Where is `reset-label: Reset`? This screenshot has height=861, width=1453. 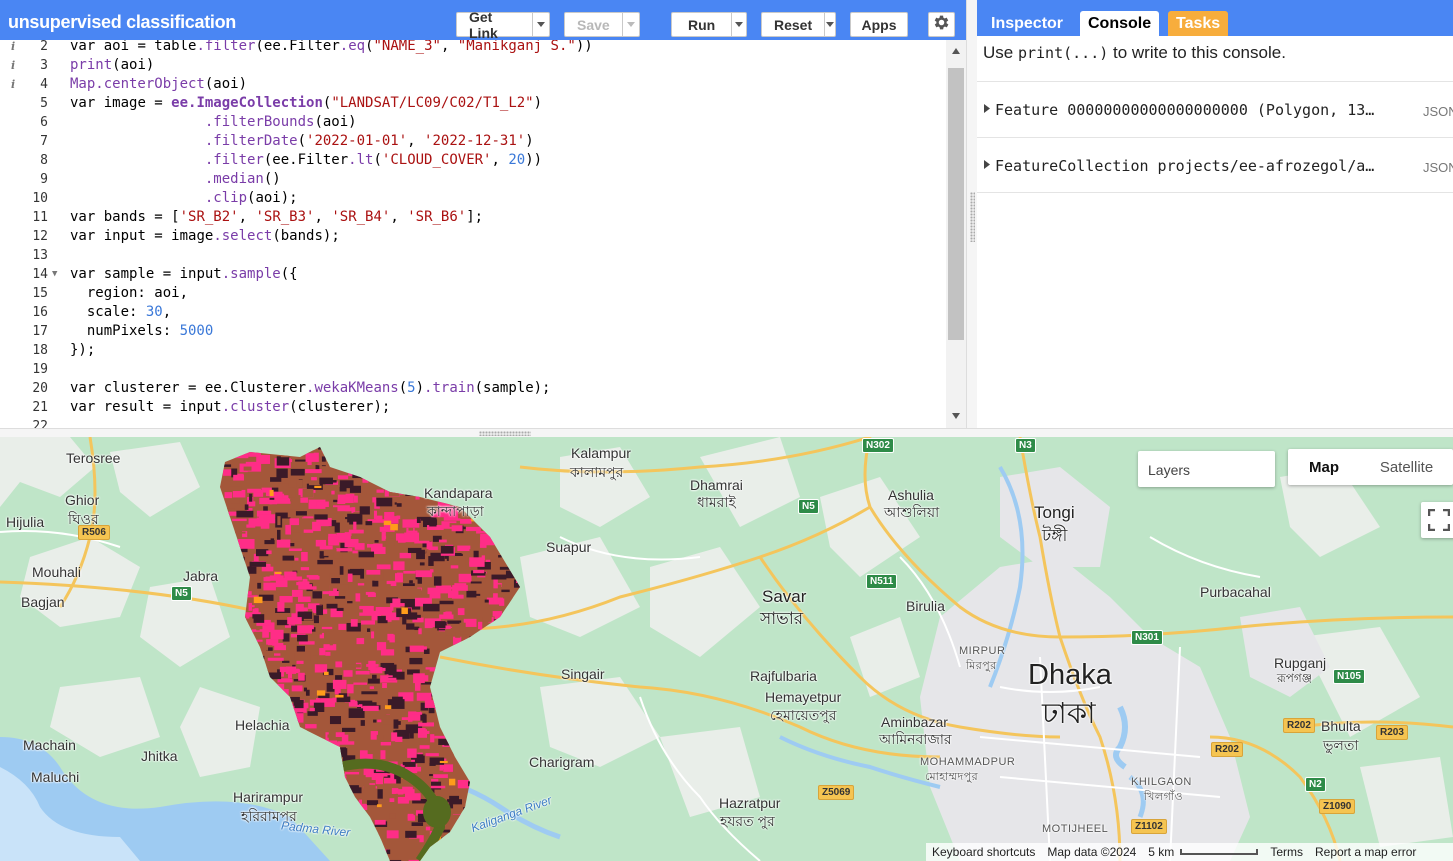 reset-label: Reset is located at coordinates (793, 24).